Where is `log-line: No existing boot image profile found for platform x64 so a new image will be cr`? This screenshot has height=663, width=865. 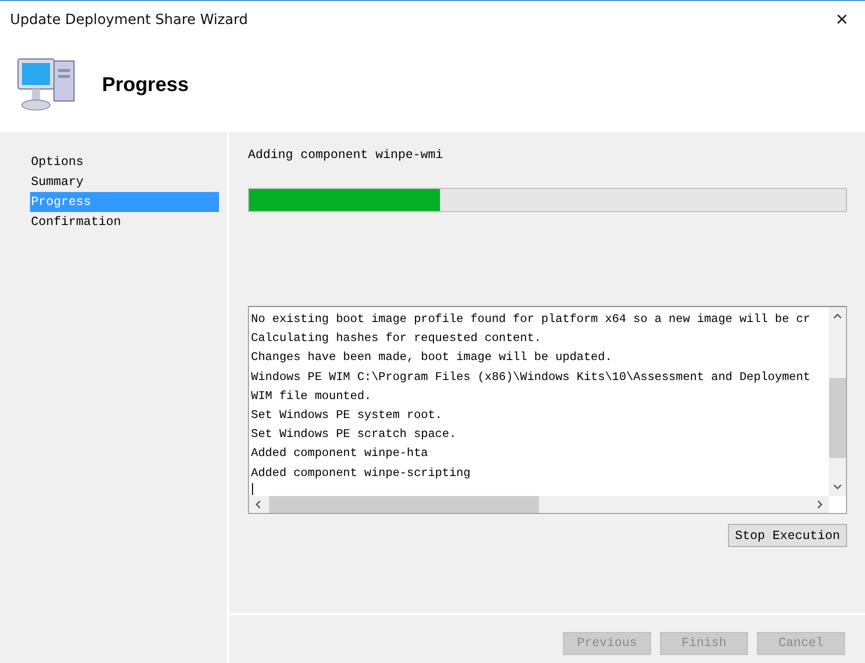 log-line: No existing boot image profile found for platform x64 so a new image will be cr is located at coordinates (531, 319).